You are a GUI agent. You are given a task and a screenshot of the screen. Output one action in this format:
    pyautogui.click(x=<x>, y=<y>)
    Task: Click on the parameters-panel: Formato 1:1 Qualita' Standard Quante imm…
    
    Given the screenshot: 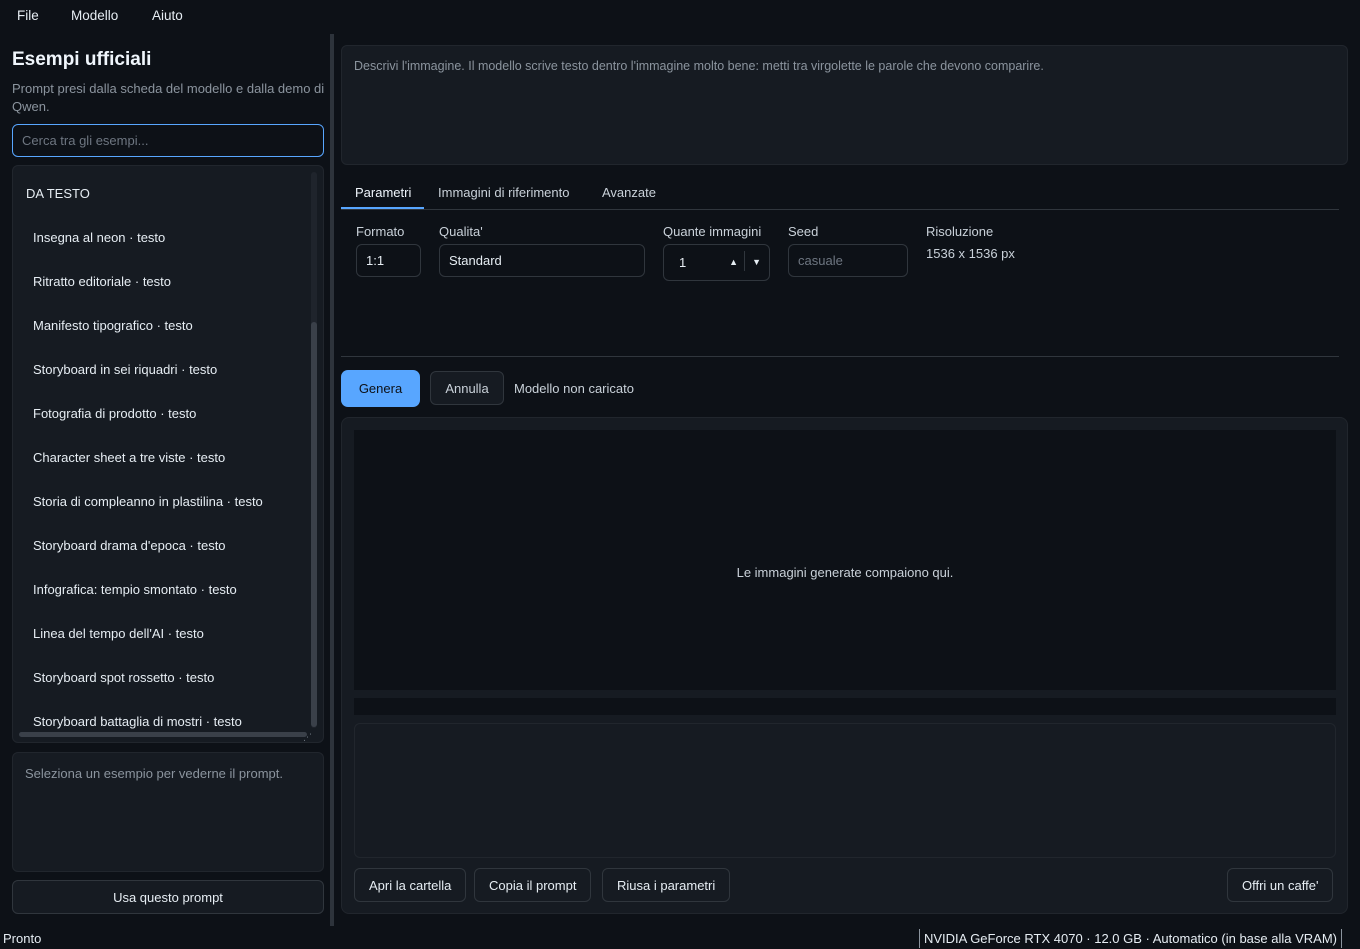 What is the action you would take?
    pyautogui.click(x=840, y=284)
    